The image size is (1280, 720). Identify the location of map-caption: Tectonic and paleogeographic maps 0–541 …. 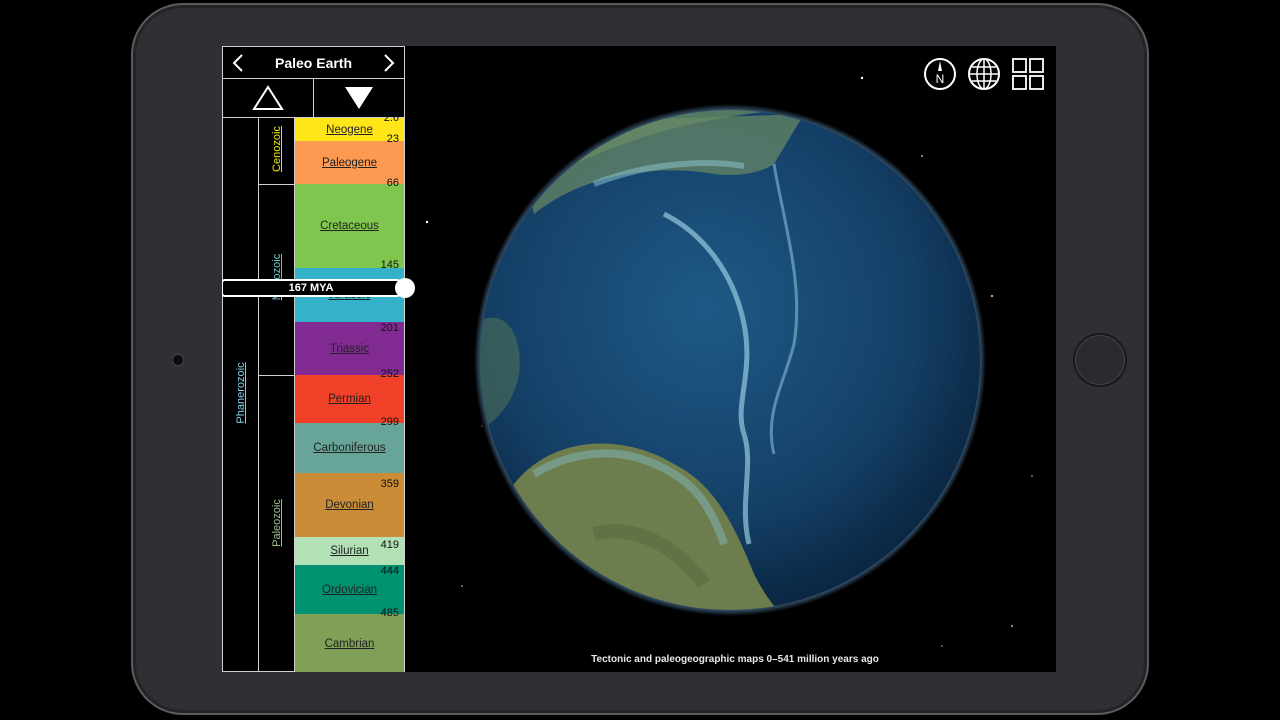
(735, 659).